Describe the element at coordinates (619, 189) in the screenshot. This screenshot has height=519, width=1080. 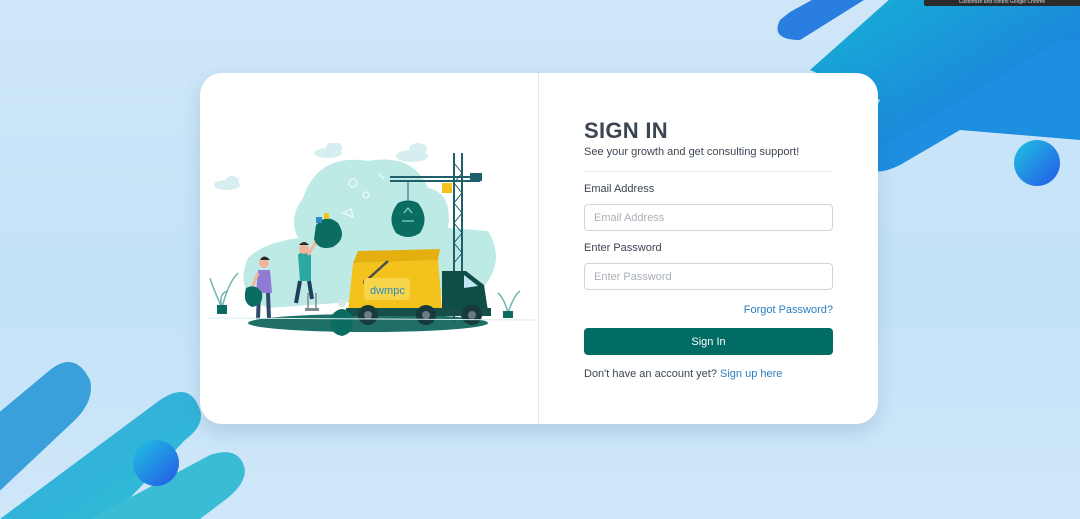
I see `email-label: Email Address` at that location.